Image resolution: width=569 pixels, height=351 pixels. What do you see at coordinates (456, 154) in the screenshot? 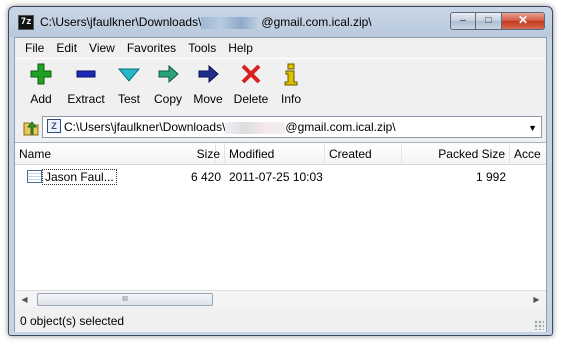
I see `column-header-packed-size: Packed Size` at bounding box center [456, 154].